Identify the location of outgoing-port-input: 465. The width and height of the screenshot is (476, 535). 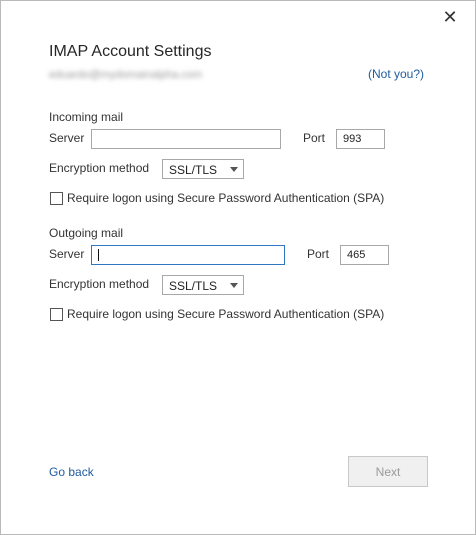
(364, 255).